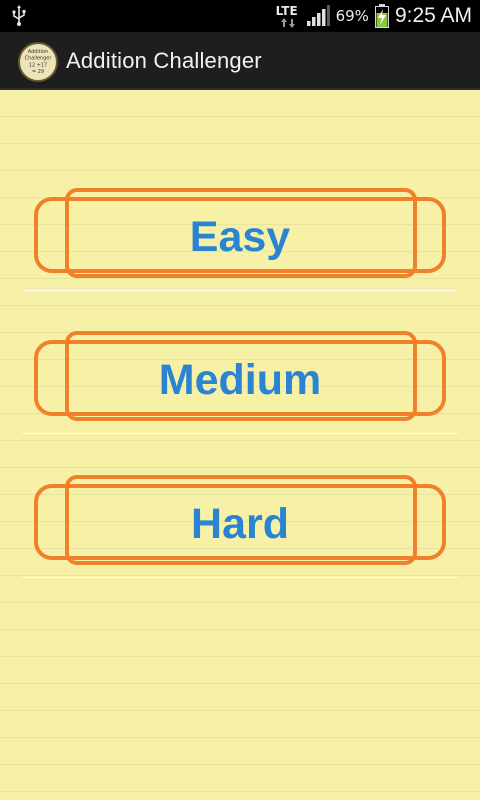 The width and height of the screenshot is (480, 800). What do you see at coordinates (433, 15) in the screenshot?
I see `clock: 9:25 AM` at bounding box center [433, 15].